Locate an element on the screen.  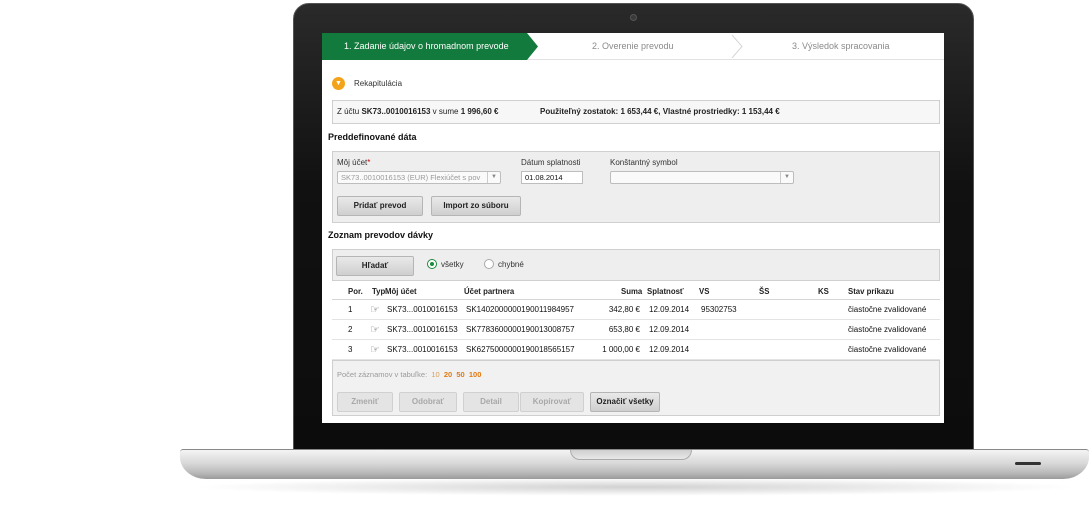
filter-all: všetky is located at coordinates (445, 264).